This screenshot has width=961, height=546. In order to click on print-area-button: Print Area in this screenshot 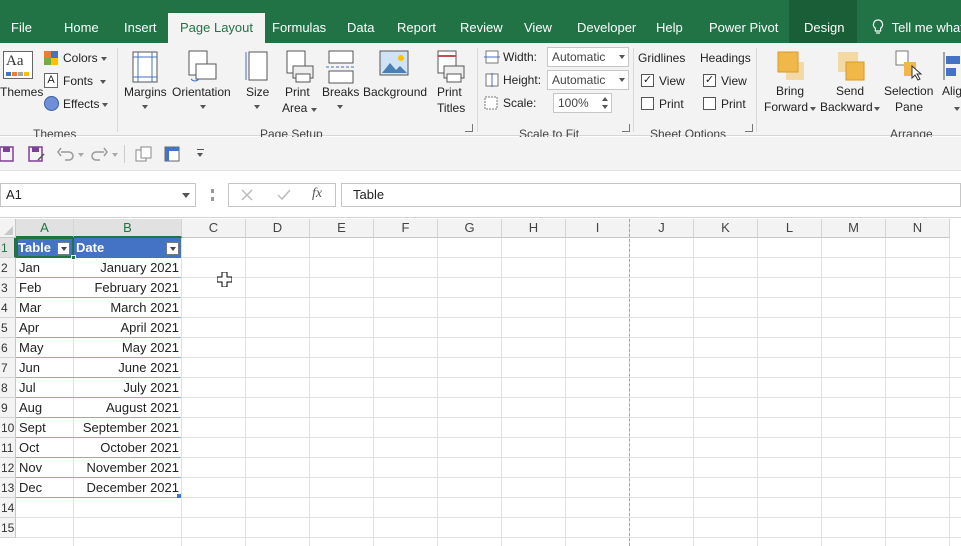, I will do `click(300, 81)`.